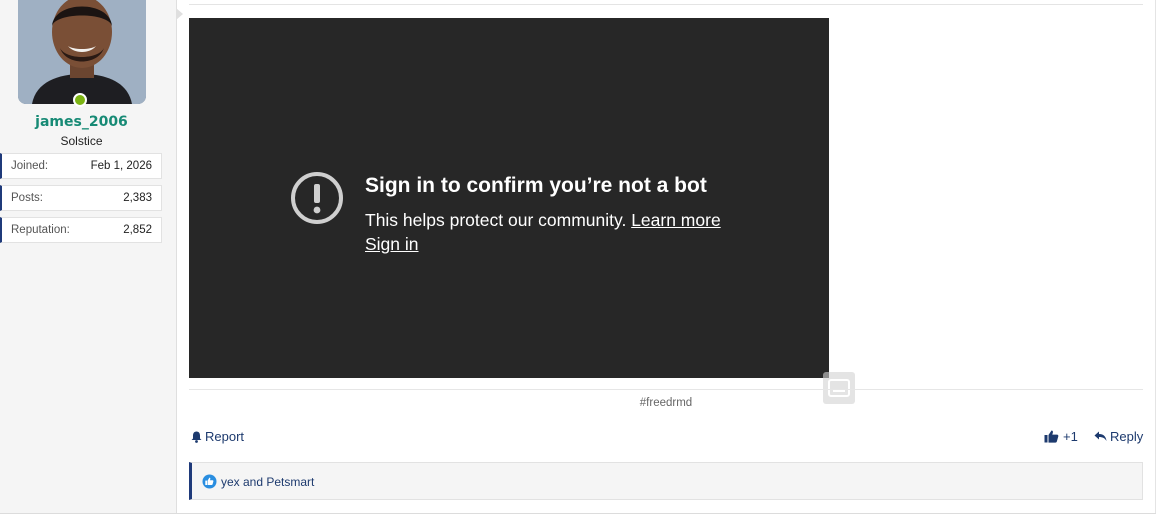  I want to click on stat-label: Reputation:, so click(40, 230).